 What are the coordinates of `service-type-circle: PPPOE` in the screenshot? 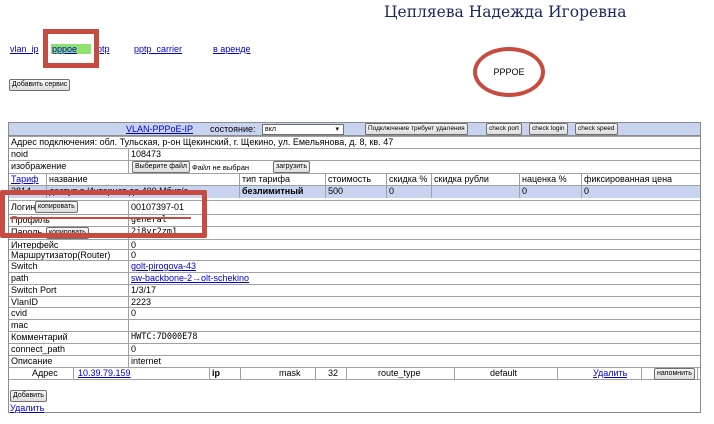 It's located at (509, 72).